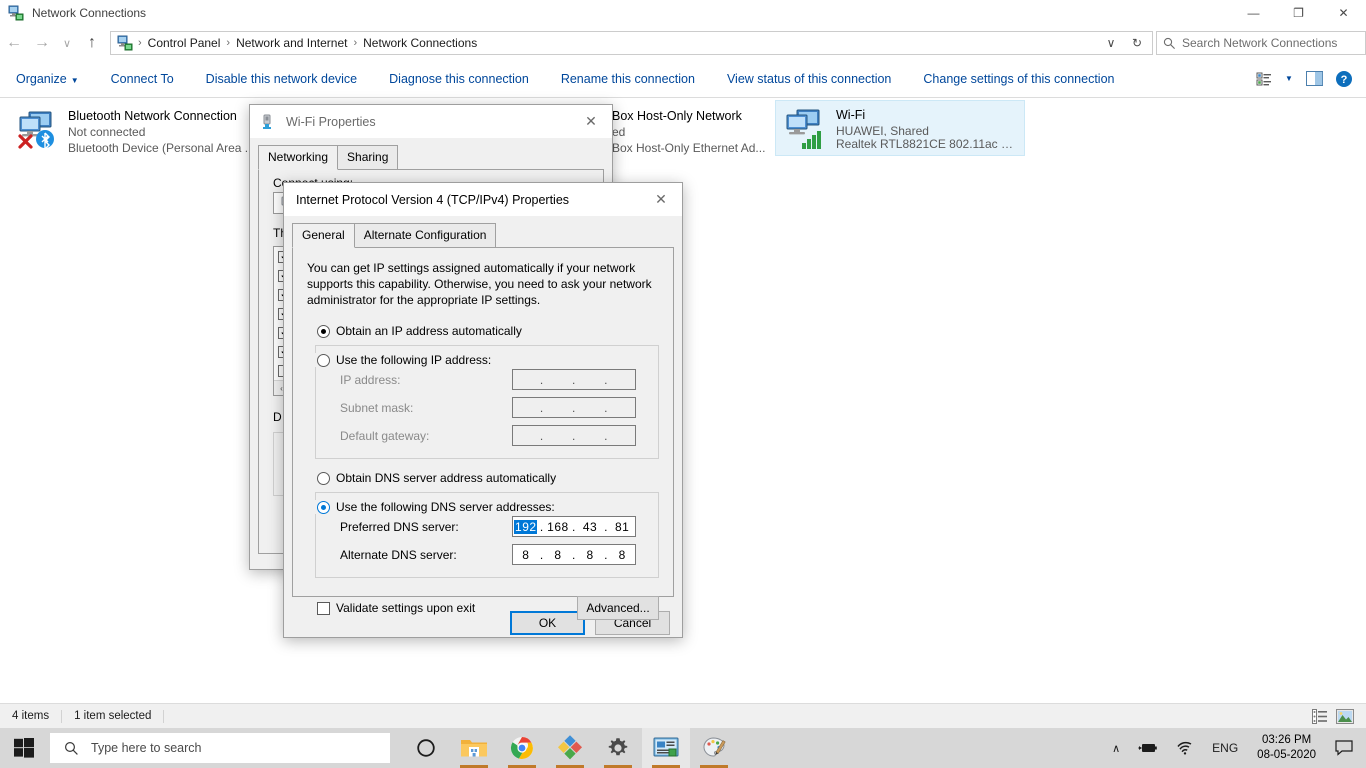  I want to click on connect-to-button: Connect To, so click(142, 79).